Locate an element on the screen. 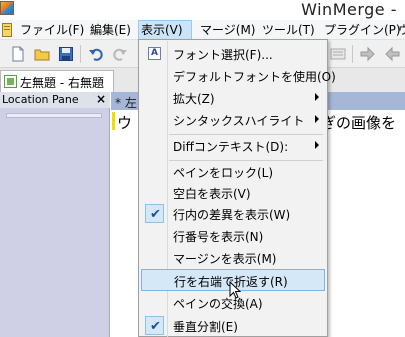  menu-item-zoom: 拡大(Z) is located at coordinates (233, 97).